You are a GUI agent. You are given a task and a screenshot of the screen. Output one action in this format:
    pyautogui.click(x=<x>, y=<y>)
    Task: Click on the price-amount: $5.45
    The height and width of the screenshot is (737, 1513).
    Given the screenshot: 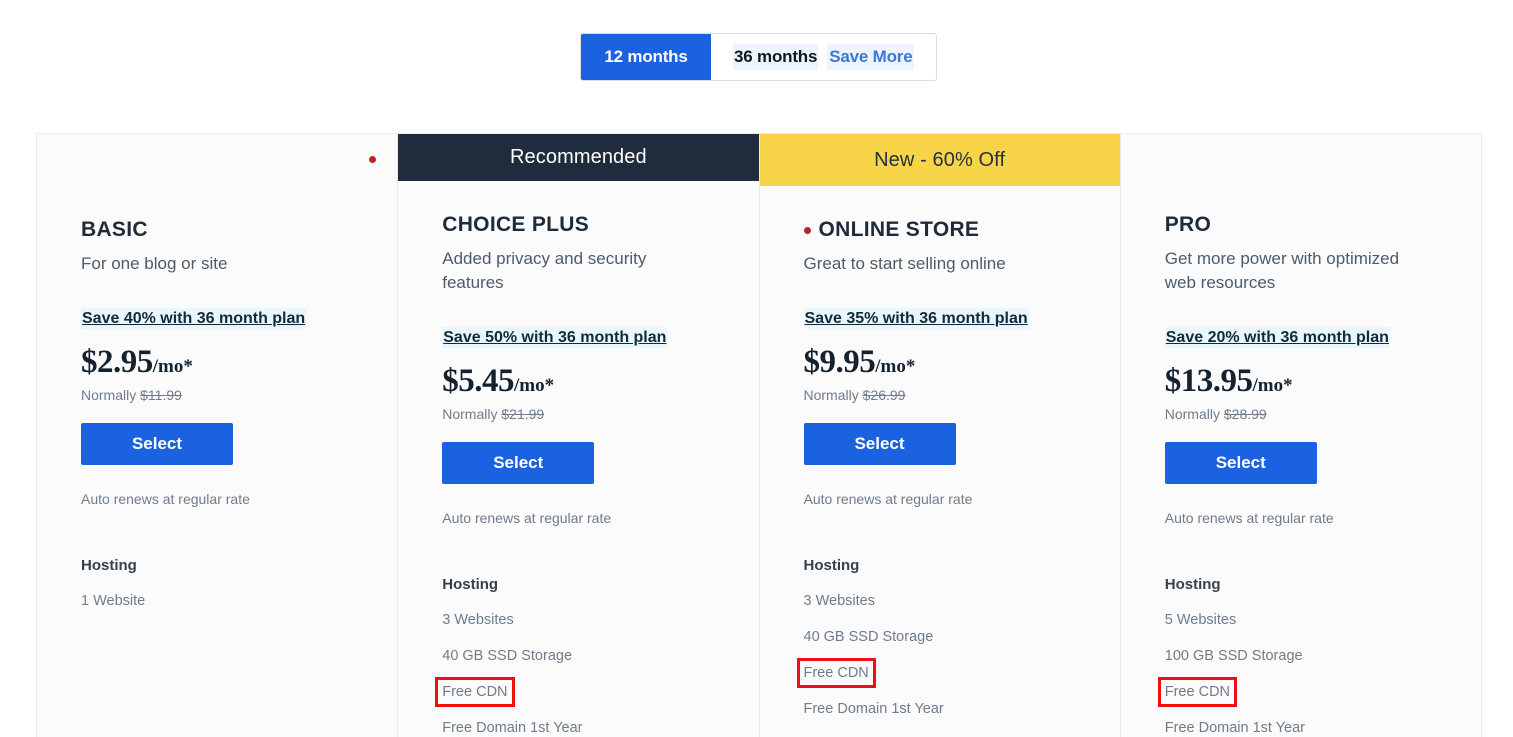 What is the action you would take?
    pyautogui.click(x=478, y=381)
    